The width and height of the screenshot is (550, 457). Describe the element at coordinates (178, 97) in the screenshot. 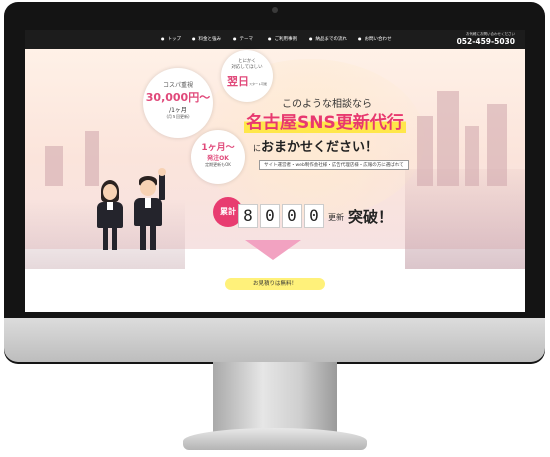

I see `cost-price: 30,000円～` at that location.